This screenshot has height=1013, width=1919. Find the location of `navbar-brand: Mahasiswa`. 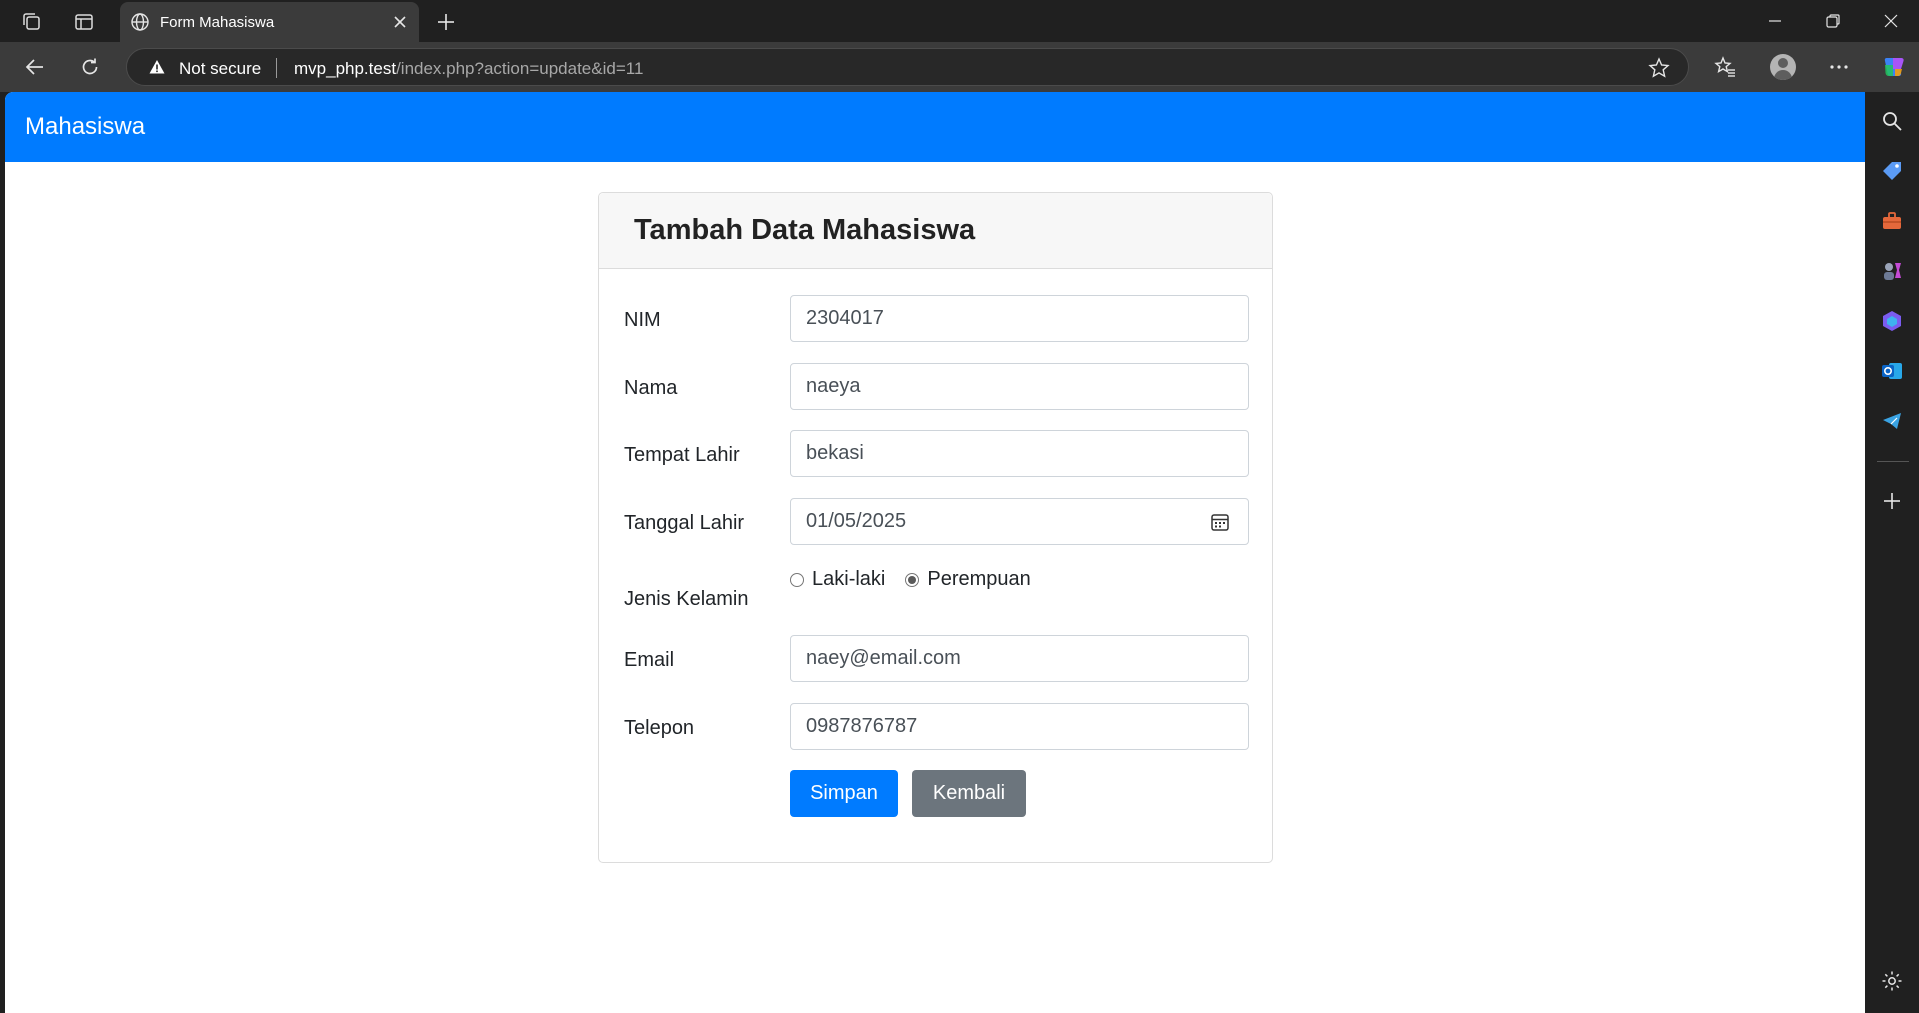

navbar-brand: Mahasiswa is located at coordinates (85, 127).